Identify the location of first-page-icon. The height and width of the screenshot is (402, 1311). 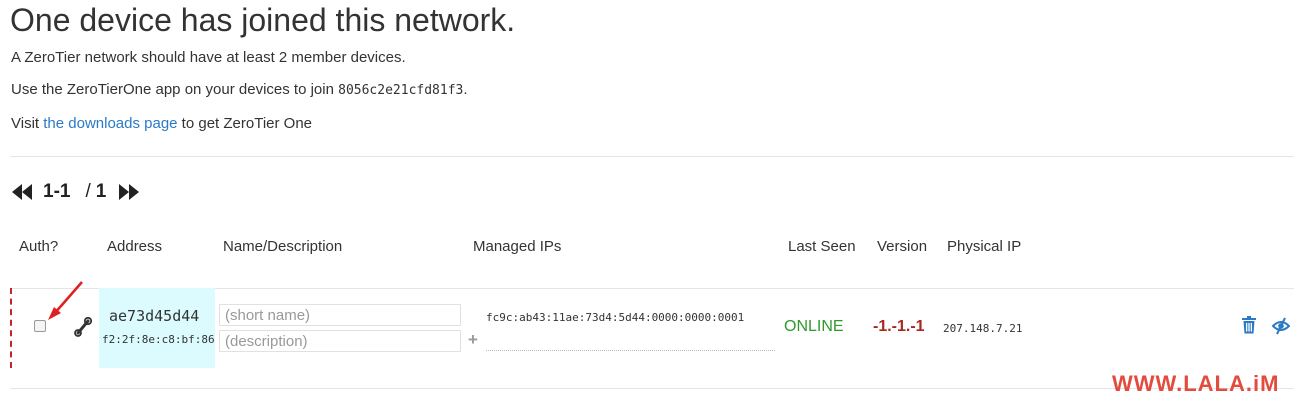
(22, 192).